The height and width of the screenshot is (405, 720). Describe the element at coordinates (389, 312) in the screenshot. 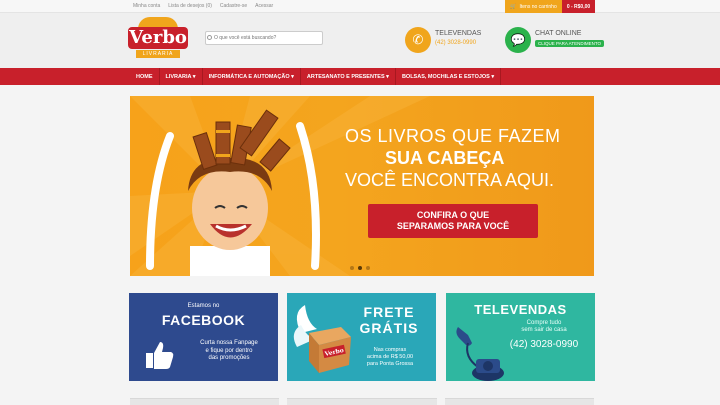

I see `frete-title-1: FRETE` at that location.